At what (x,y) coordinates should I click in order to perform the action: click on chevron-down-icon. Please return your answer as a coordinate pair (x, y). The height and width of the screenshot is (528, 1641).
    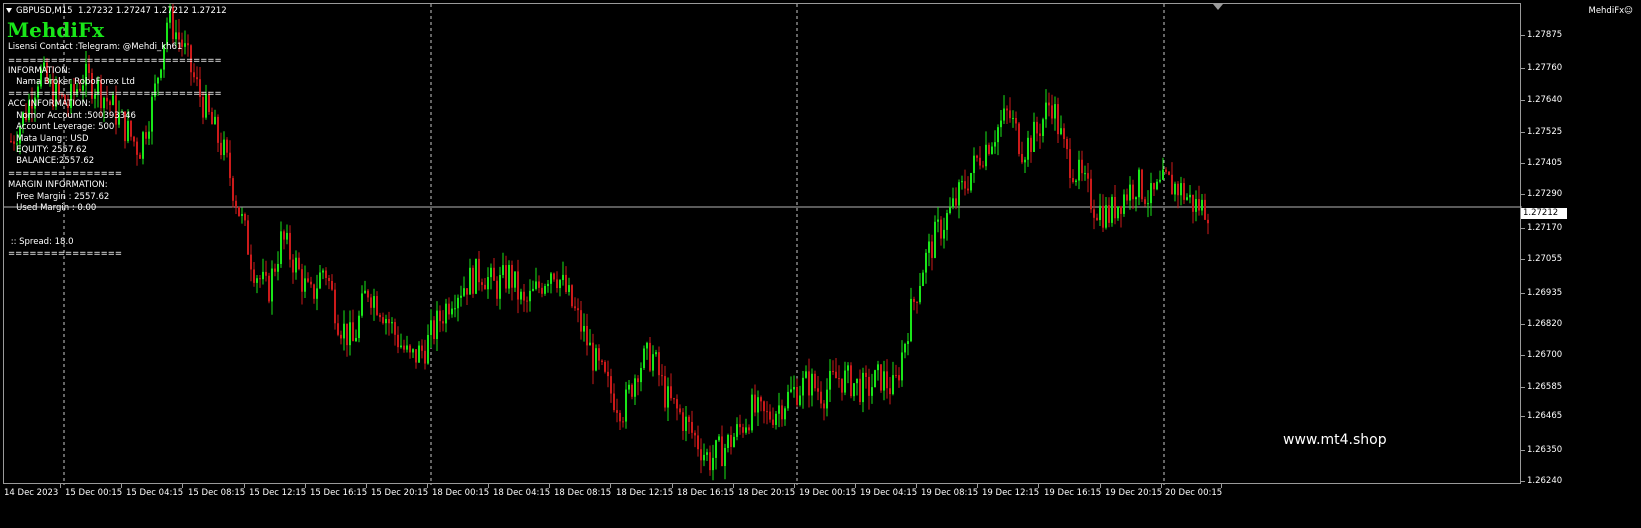
    Looking at the image, I should click on (9, 10).